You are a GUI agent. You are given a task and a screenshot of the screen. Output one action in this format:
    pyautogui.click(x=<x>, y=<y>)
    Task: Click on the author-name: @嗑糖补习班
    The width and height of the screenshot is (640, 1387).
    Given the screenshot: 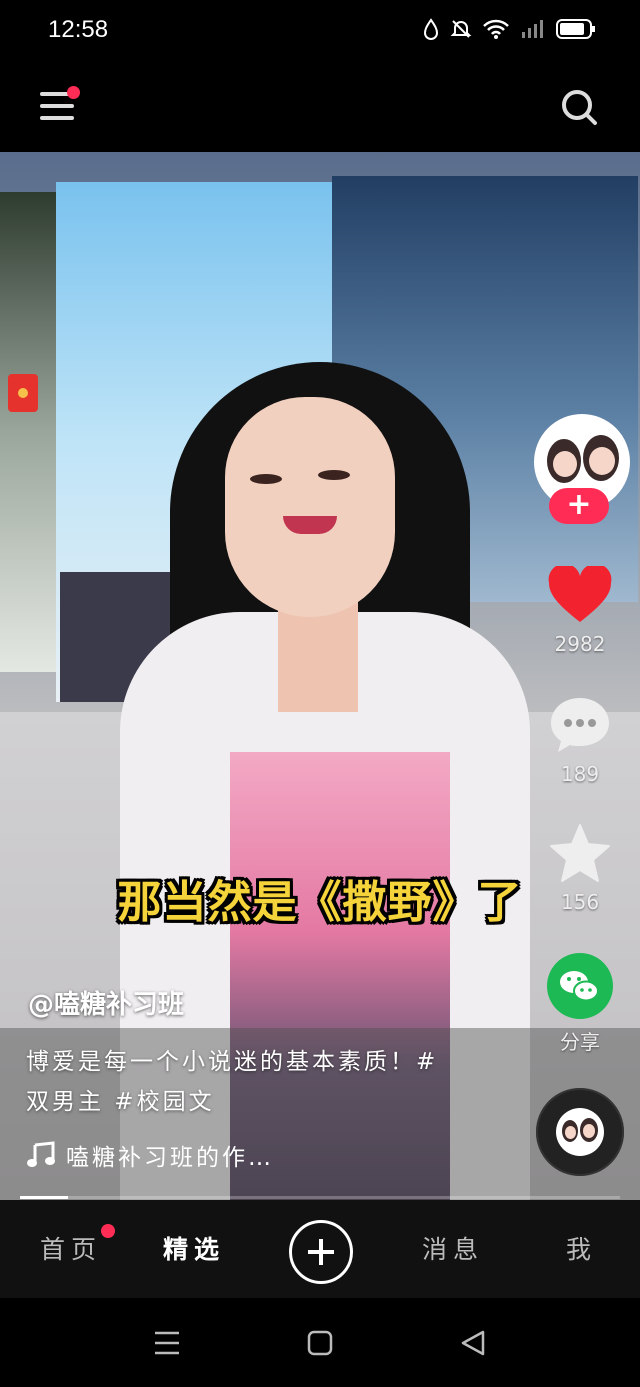 What is the action you would take?
    pyautogui.click(x=106, y=1002)
    